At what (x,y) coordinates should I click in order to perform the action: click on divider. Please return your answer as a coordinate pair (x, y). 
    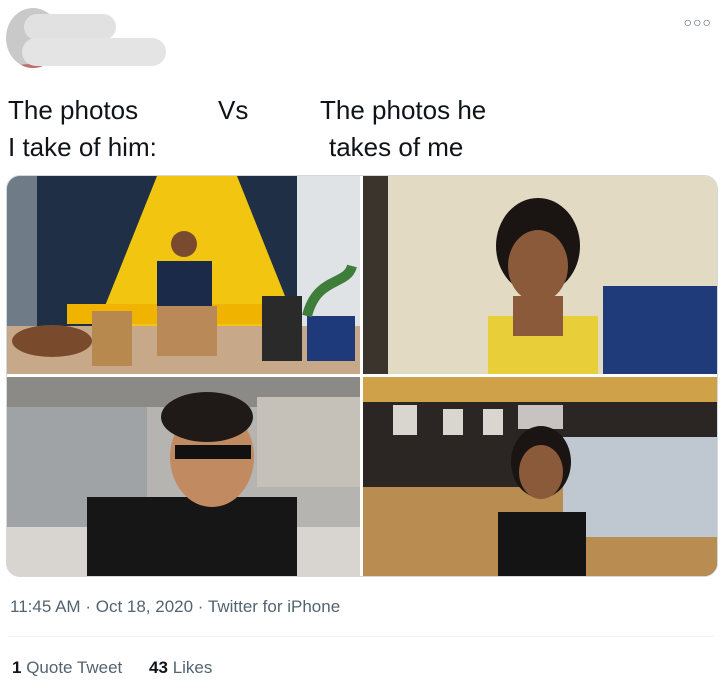
    Looking at the image, I should click on (361, 636).